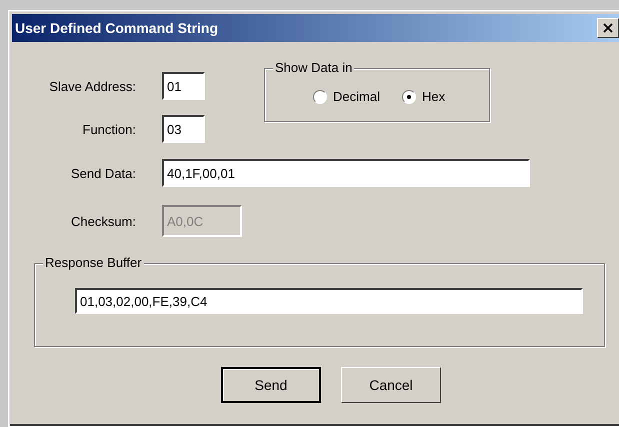  I want to click on field-label: Function:, so click(109, 129).